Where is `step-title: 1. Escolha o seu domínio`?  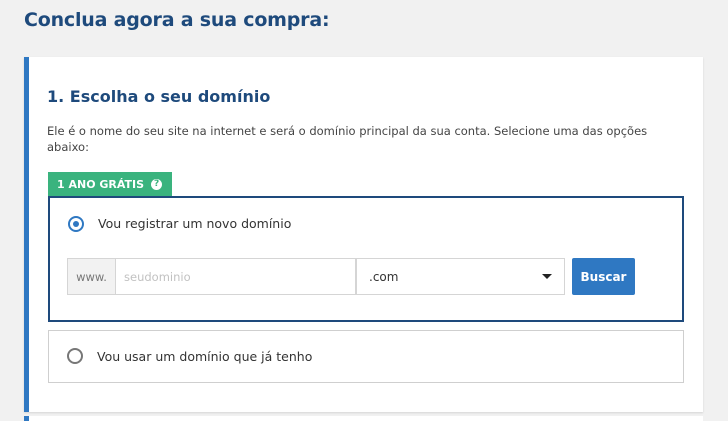 step-title: 1. Escolha o seu domínio is located at coordinates (159, 96).